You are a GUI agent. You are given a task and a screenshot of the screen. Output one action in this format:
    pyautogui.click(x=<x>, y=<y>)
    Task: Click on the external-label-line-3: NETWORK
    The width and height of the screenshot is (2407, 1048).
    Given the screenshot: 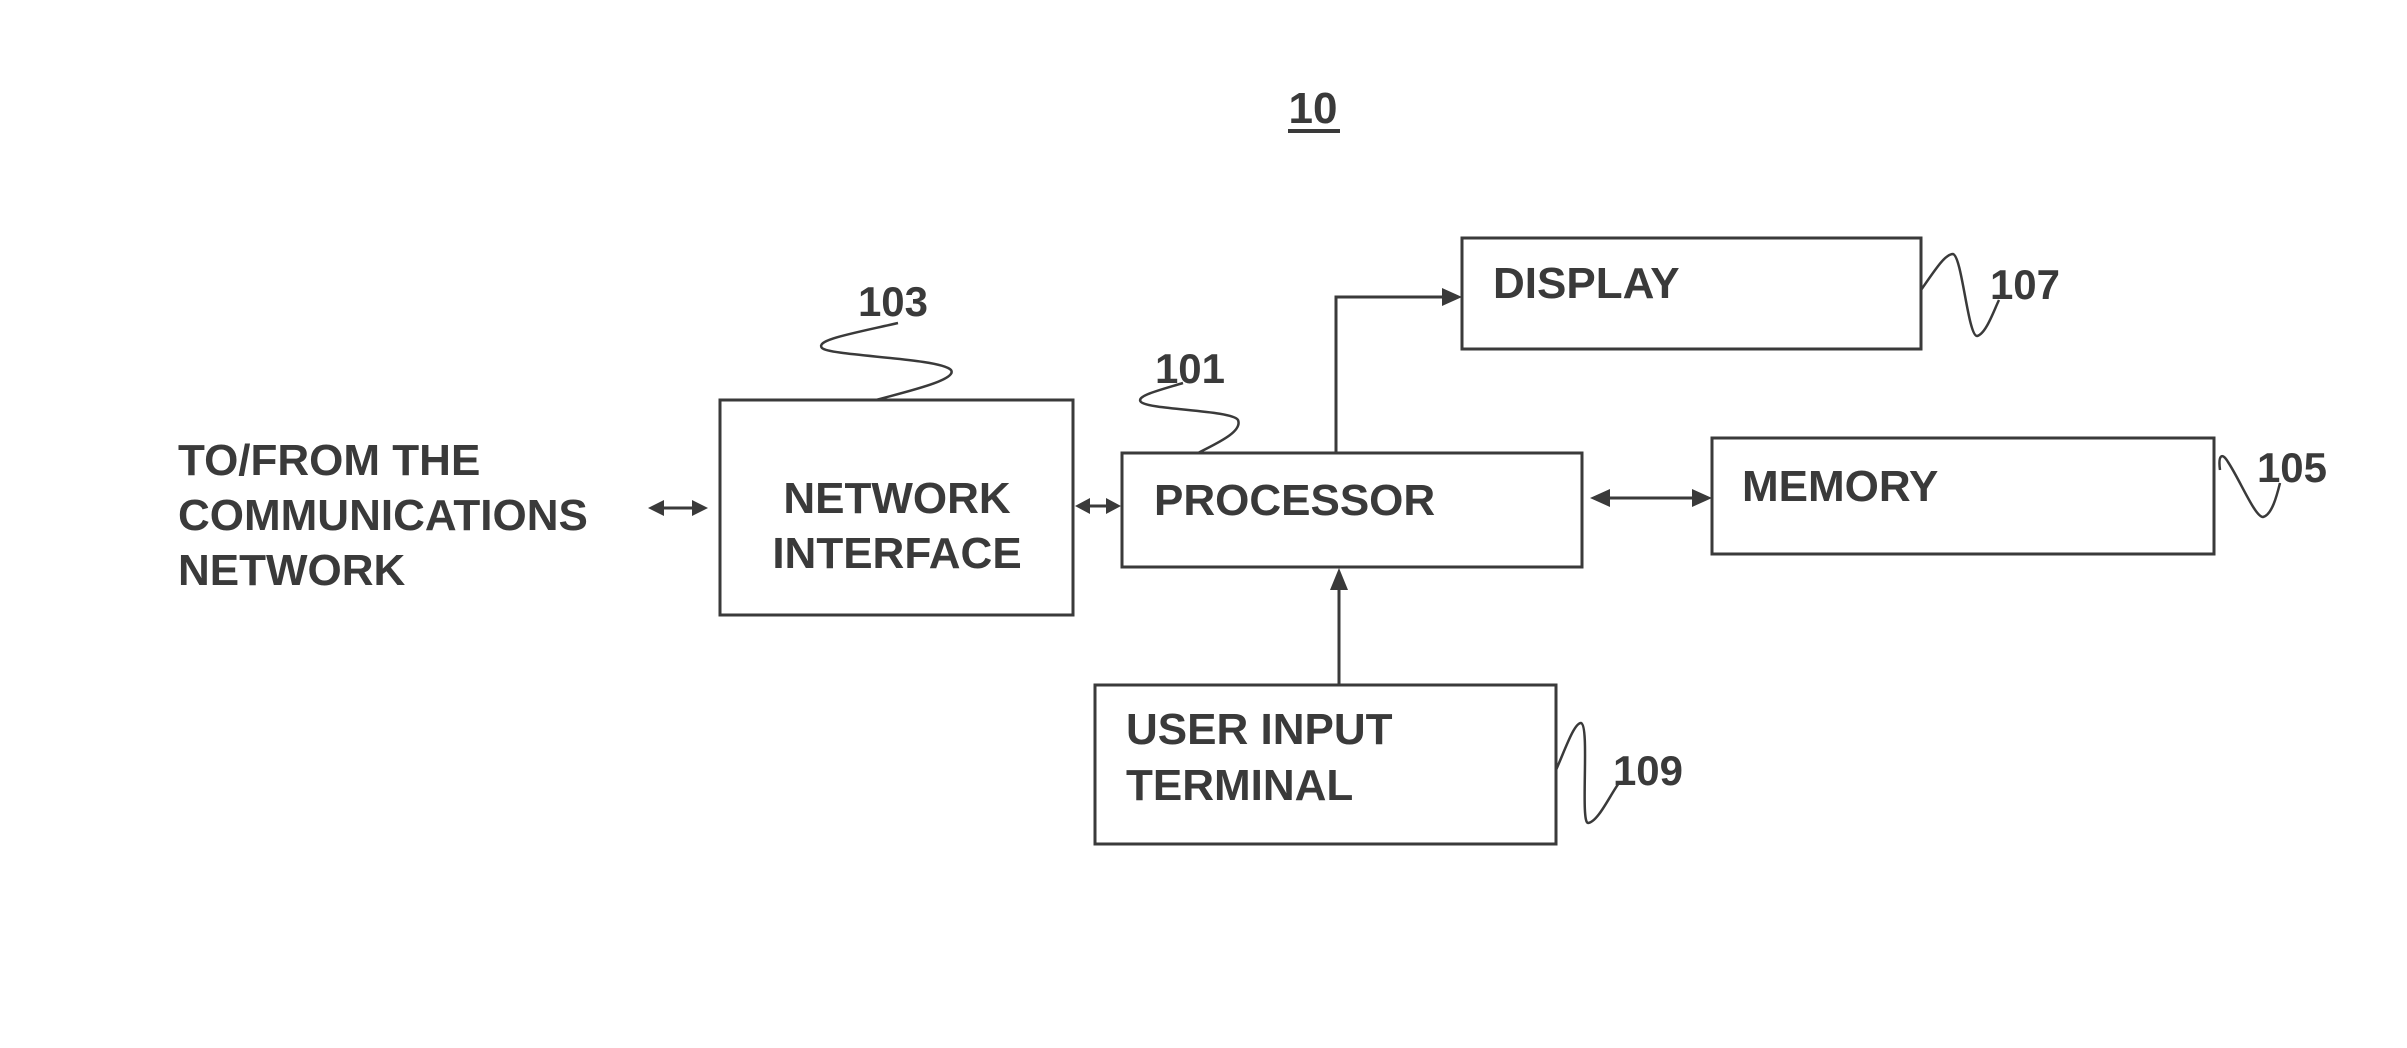 What is the action you would take?
    pyautogui.click(x=292, y=570)
    